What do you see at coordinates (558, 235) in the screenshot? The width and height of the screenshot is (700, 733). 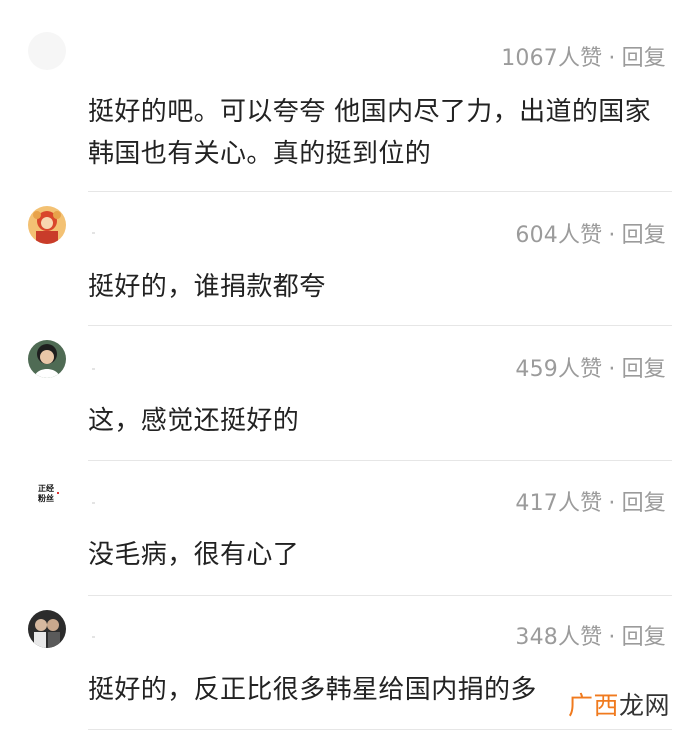 I see `like-count: 604人赞` at bounding box center [558, 235].